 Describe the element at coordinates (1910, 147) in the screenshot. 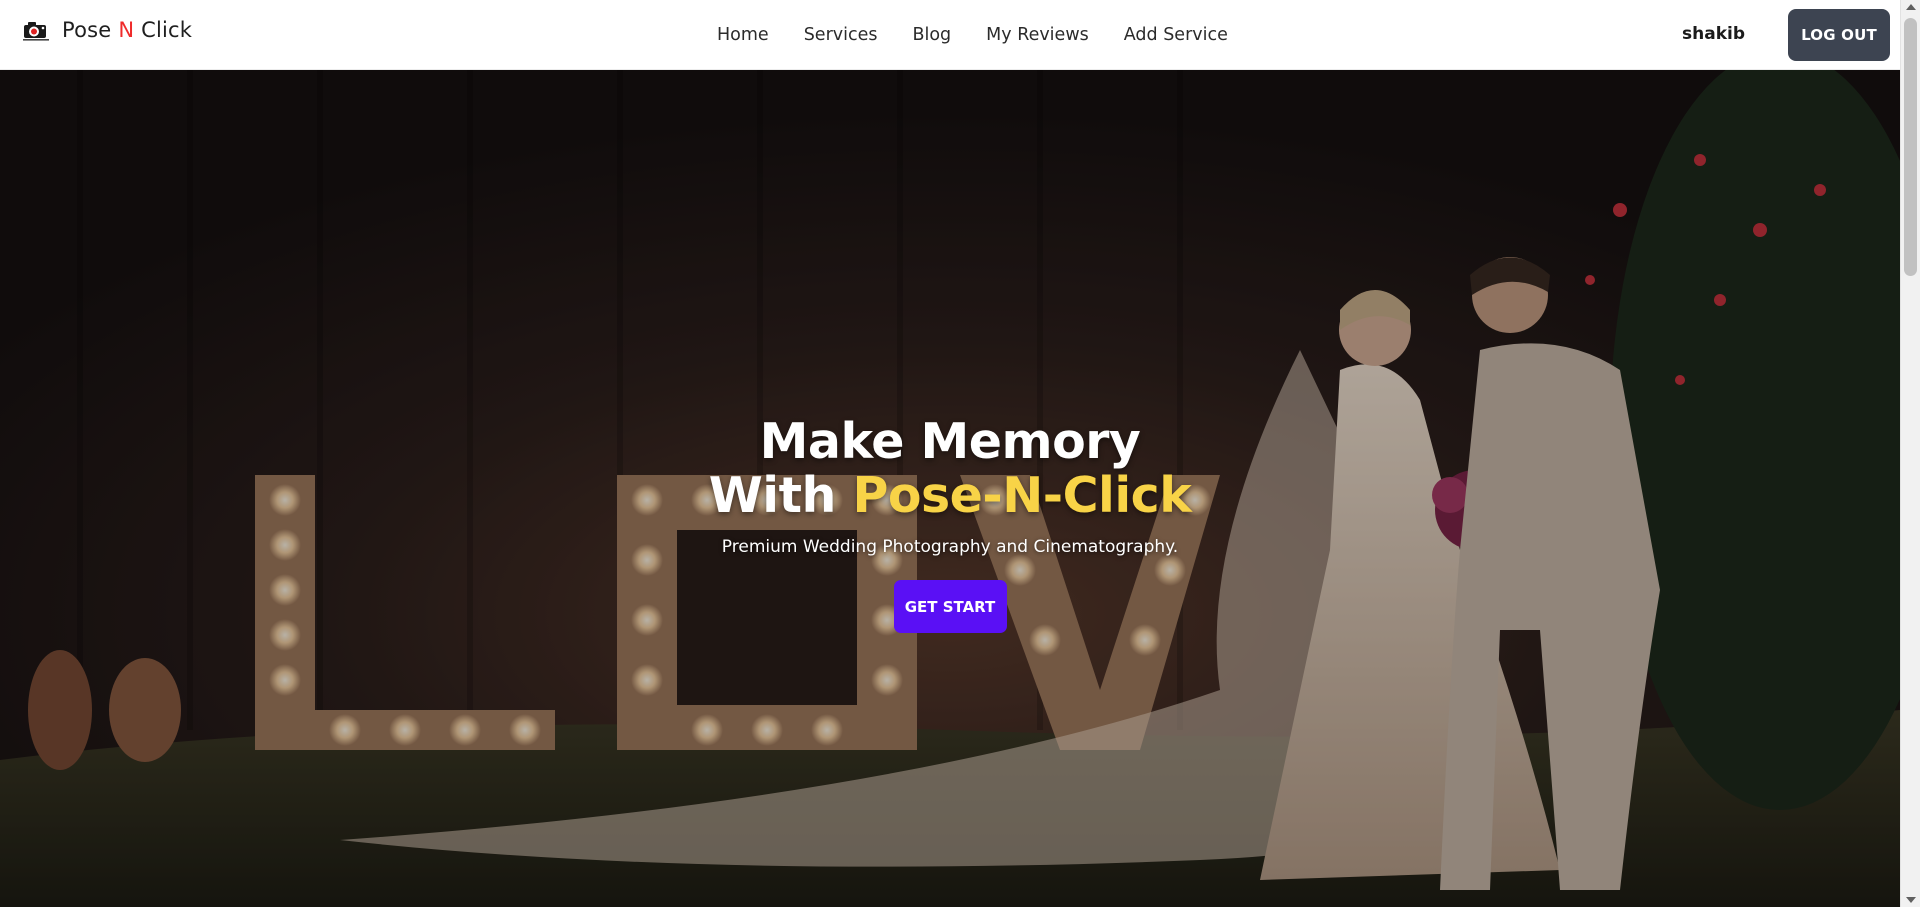

I see `scrollbar-thumb` at that location.